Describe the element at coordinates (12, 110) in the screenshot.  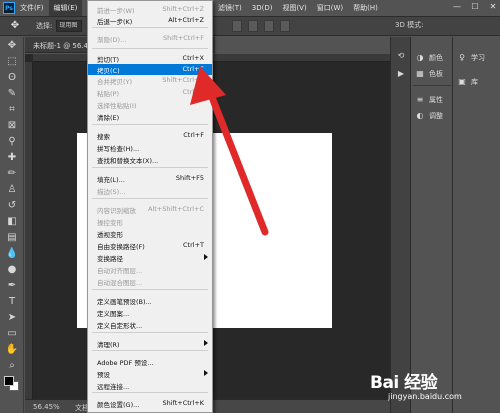
I see `crop-tool-icon: ⌗` at that location.